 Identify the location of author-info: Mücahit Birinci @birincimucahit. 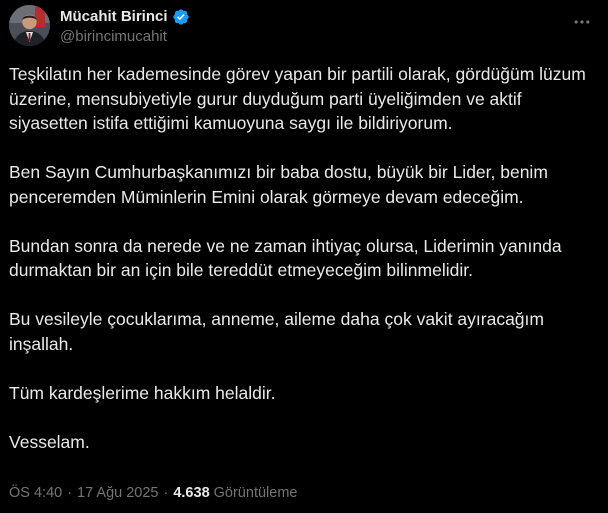
(125, 25).